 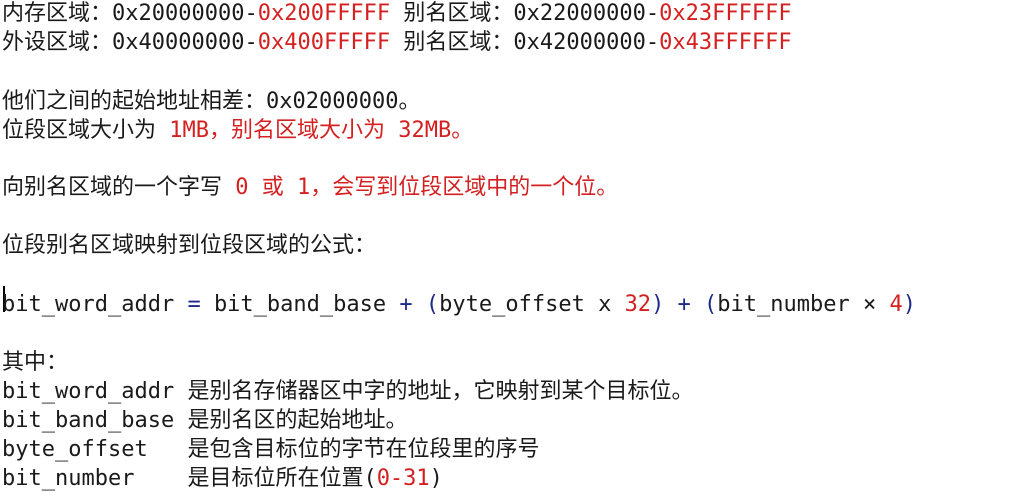 What do you see at coordinates (119, 187) in the screenshot?
I see `write-behavior-prefix: 向别名区域的一个字写` at bounding box center [119, 187].